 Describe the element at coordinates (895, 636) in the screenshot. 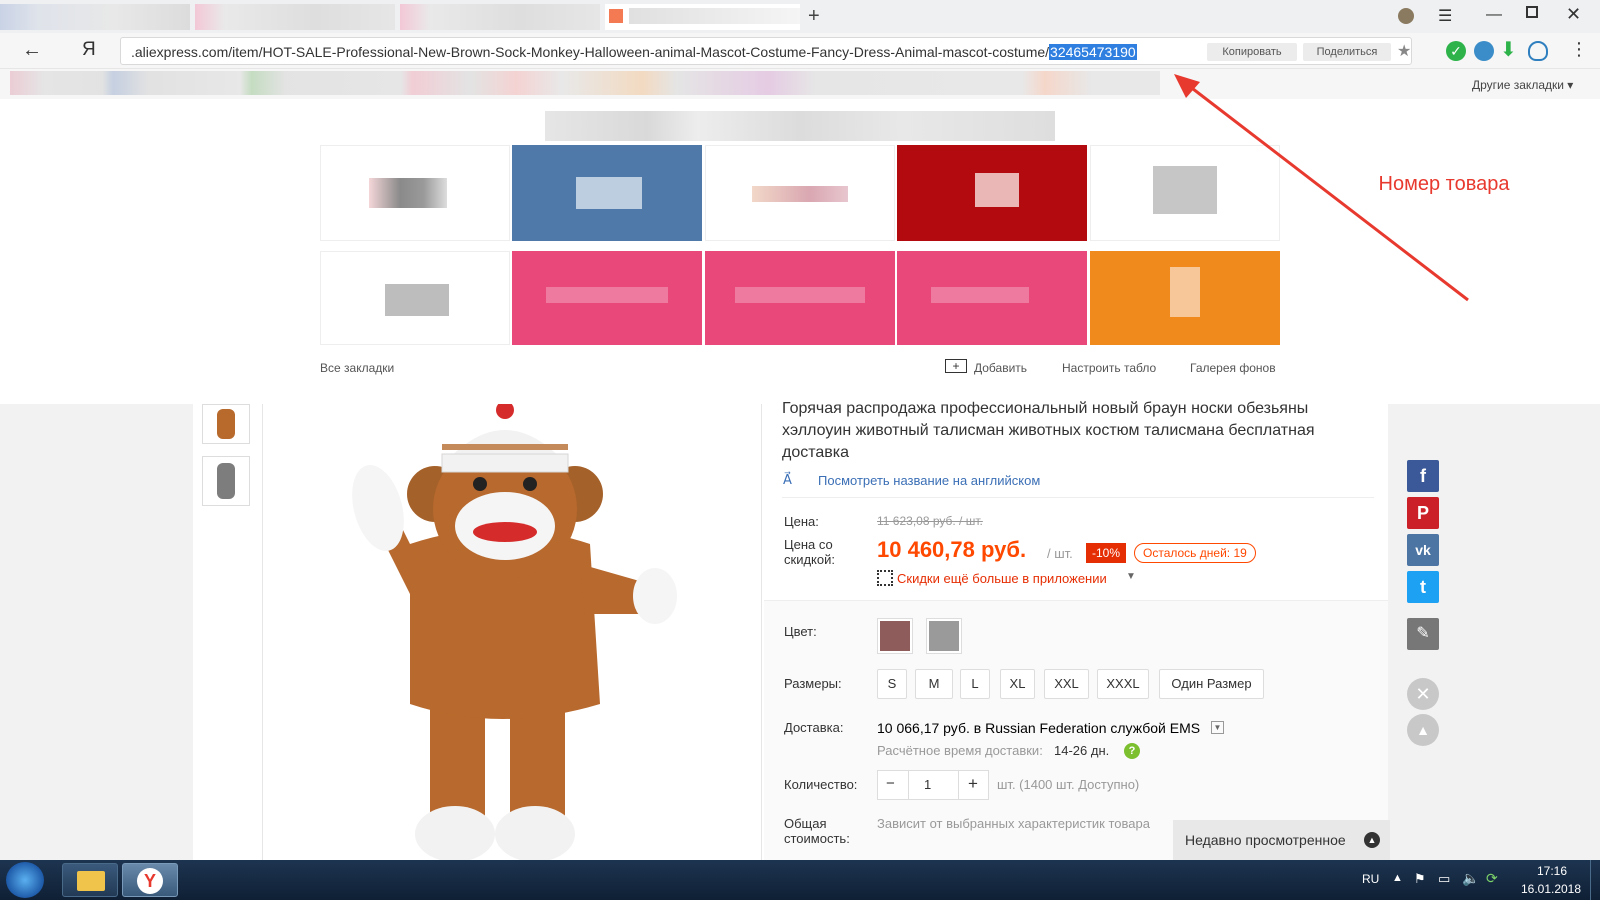

I see `color-swatch-brown` at that location.